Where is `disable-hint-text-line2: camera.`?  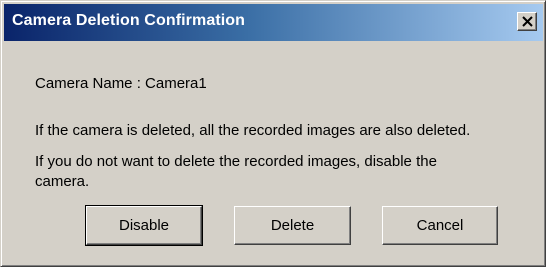 disable-hint-text-line2: camera. is located at coordinates (62, 181).